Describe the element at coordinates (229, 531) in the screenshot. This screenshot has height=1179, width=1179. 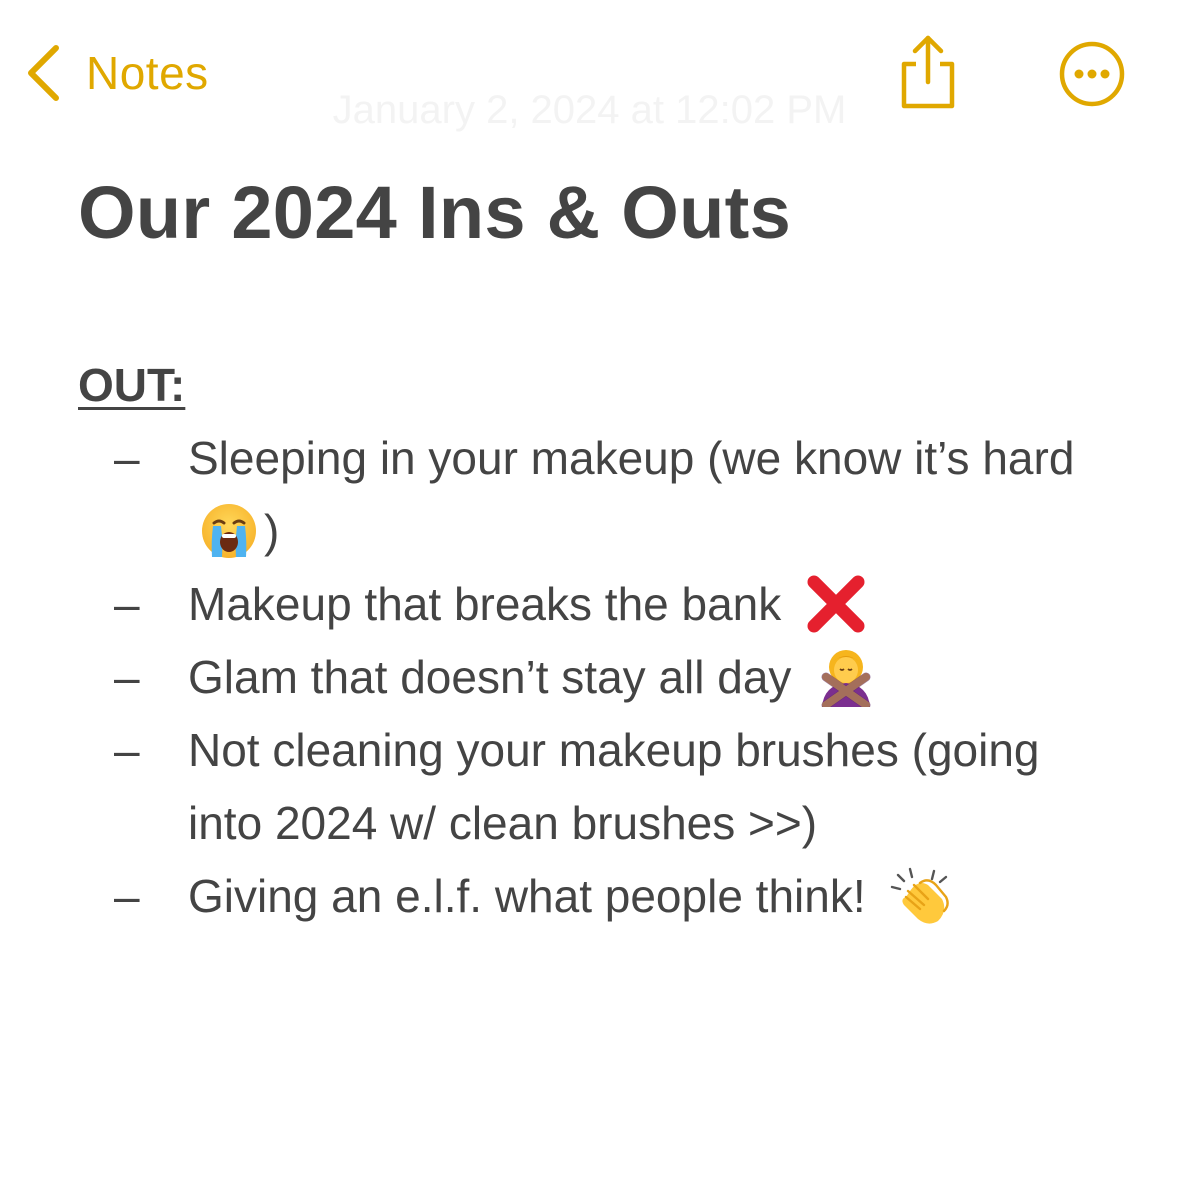
I see `loudly-crying-face-icon` at that location.